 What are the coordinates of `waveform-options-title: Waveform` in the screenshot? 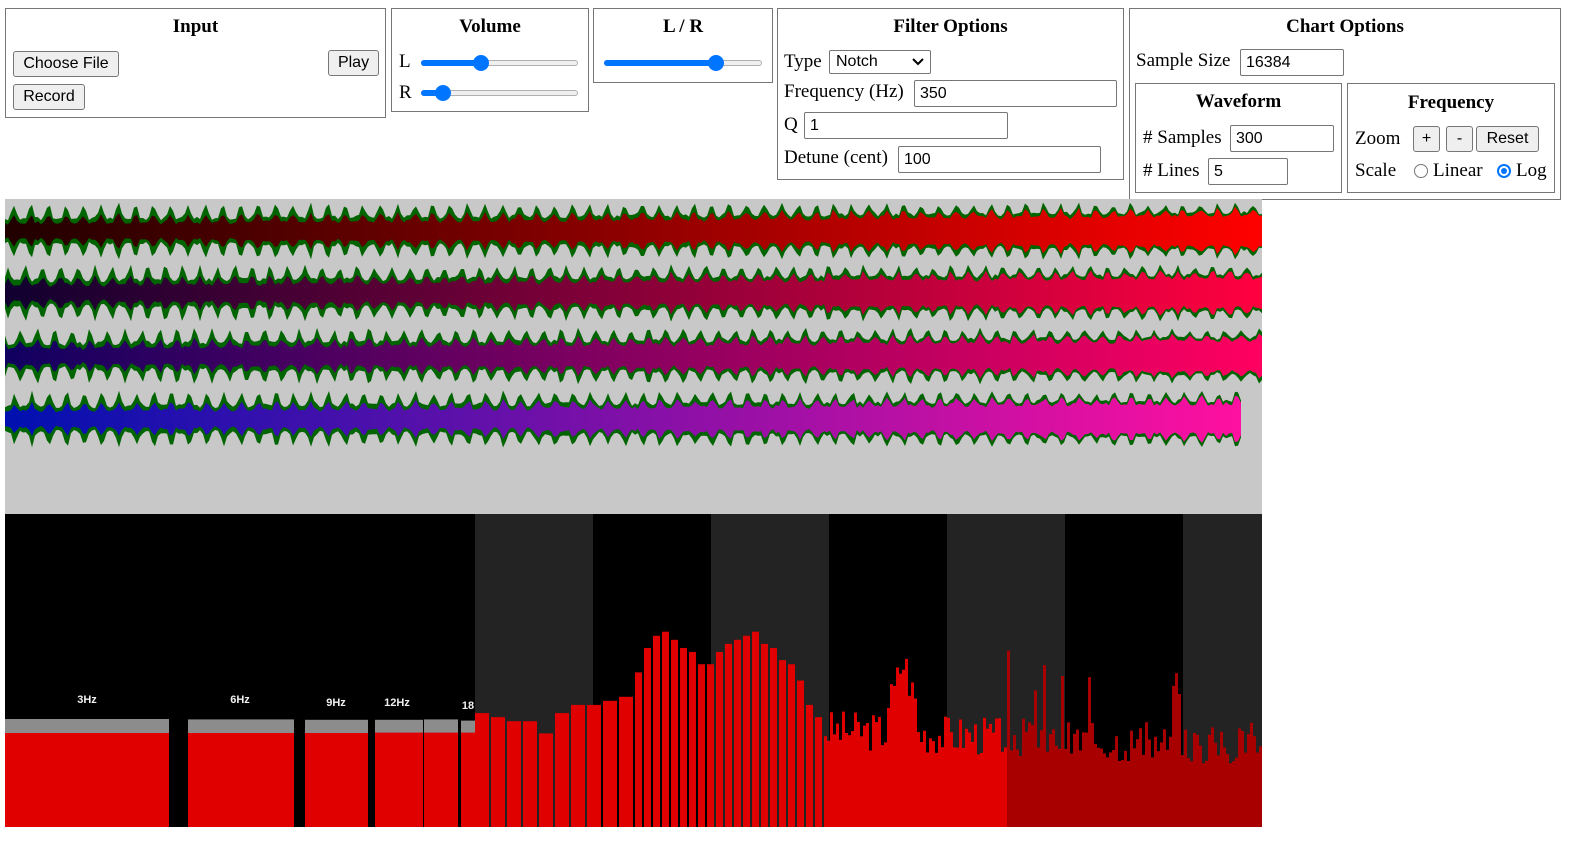 It's located at (1238, 101).